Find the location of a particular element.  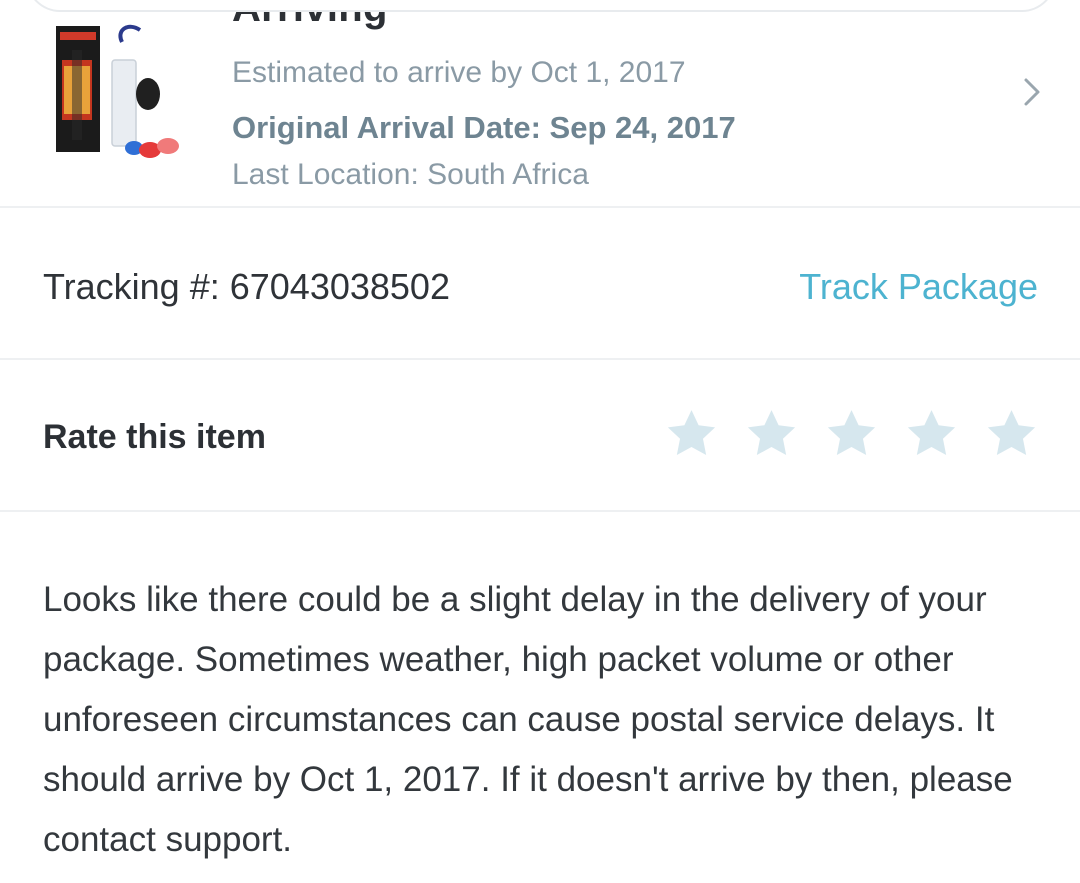

tracking-number: Tracking #: 67043038502 is located at coordinates (246, 286).